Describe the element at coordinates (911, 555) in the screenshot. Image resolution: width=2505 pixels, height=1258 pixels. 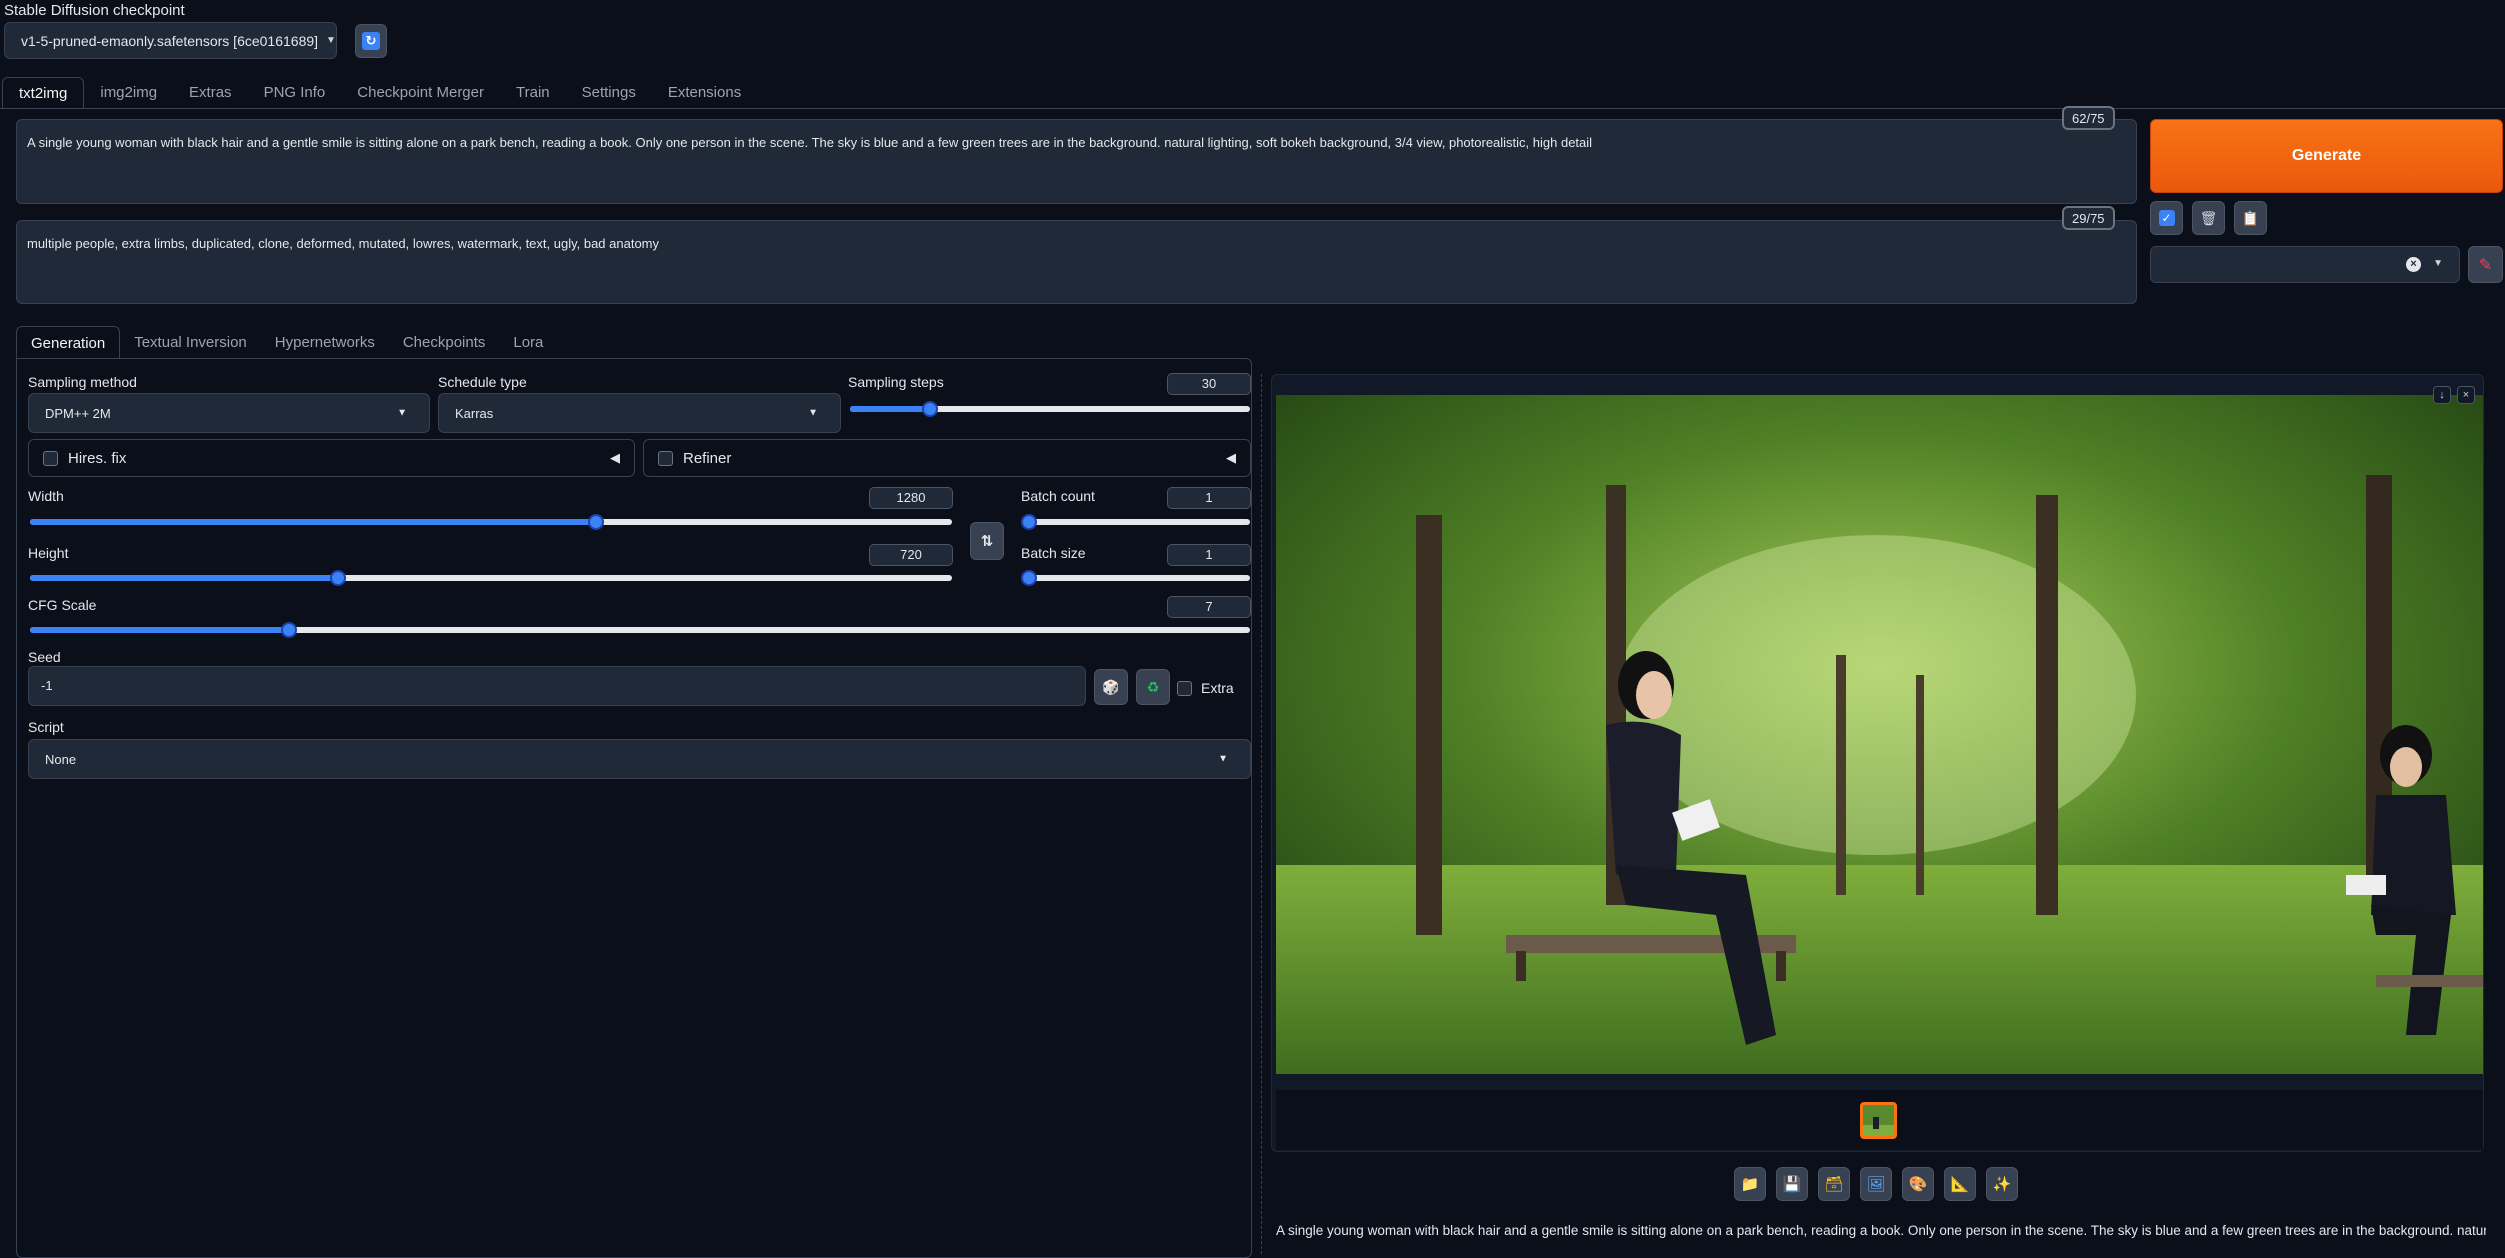
I see `height-input: 720` at that location.